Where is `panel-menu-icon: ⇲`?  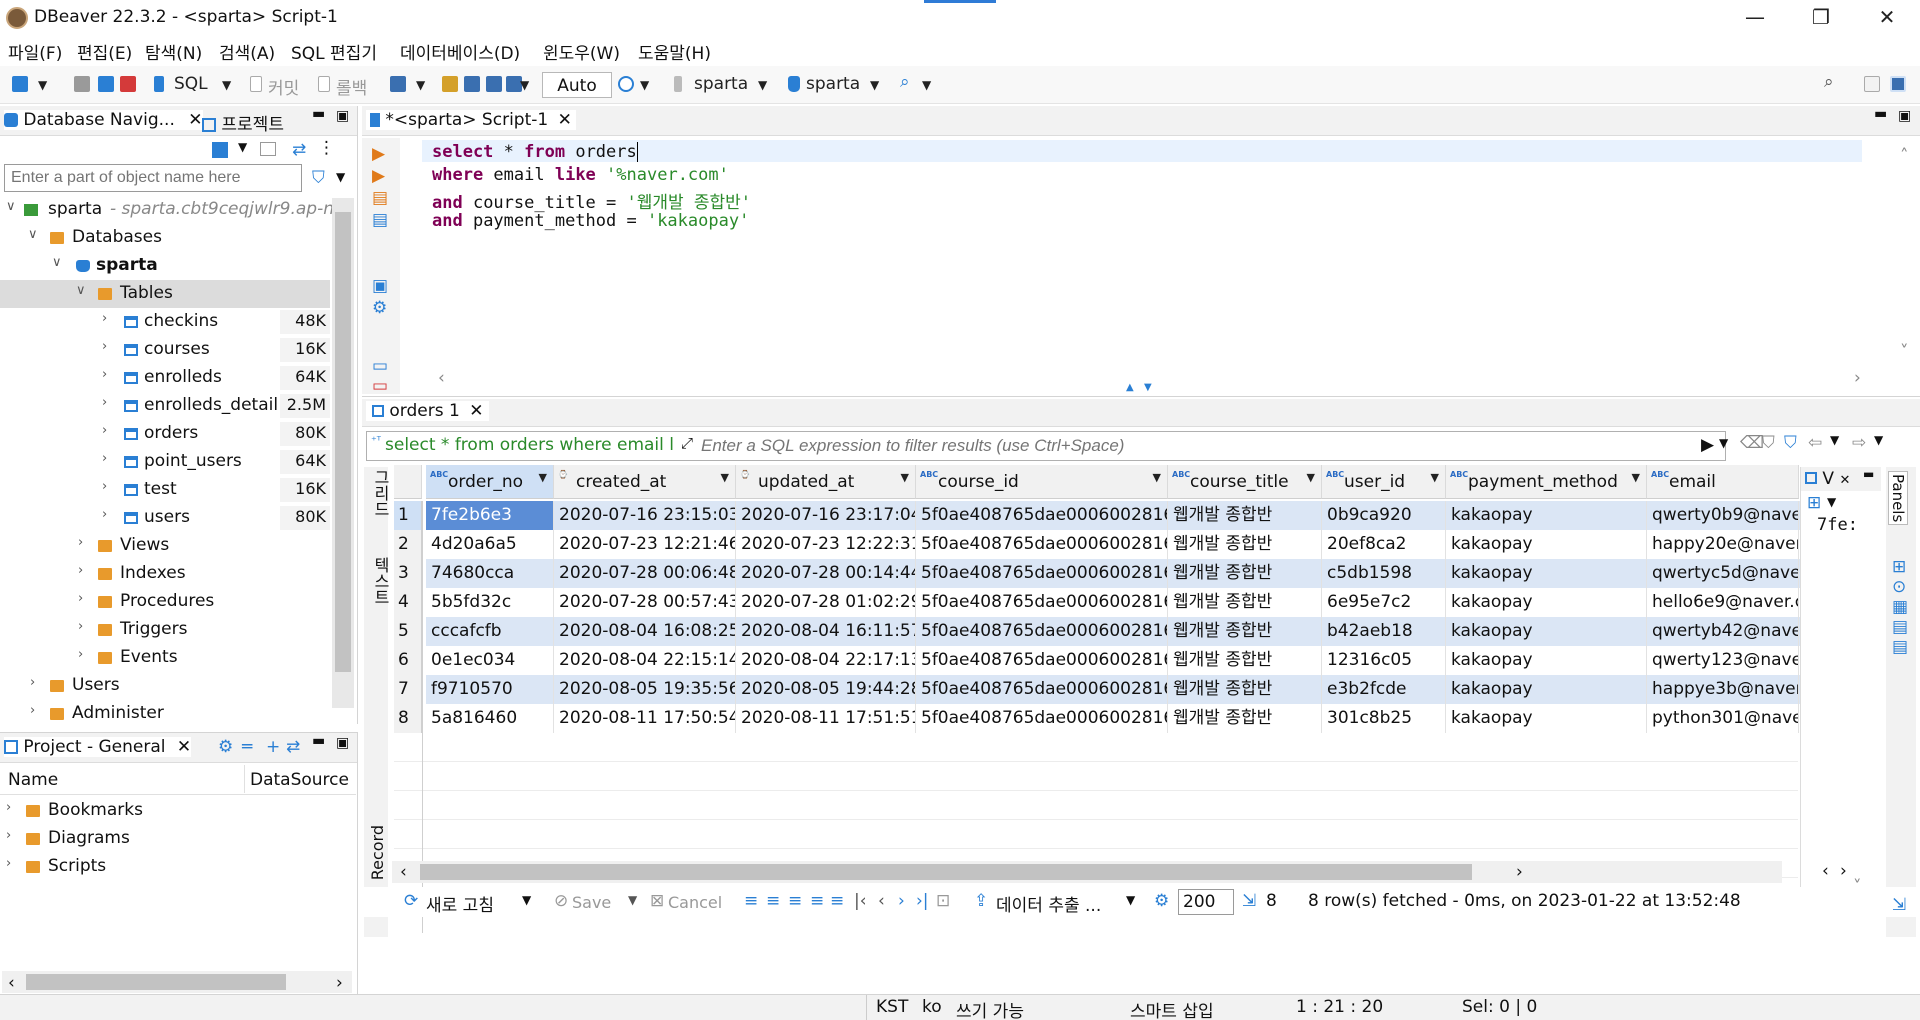
panel-menu-icon: ⇲ is located at coordinates (1899, 905).